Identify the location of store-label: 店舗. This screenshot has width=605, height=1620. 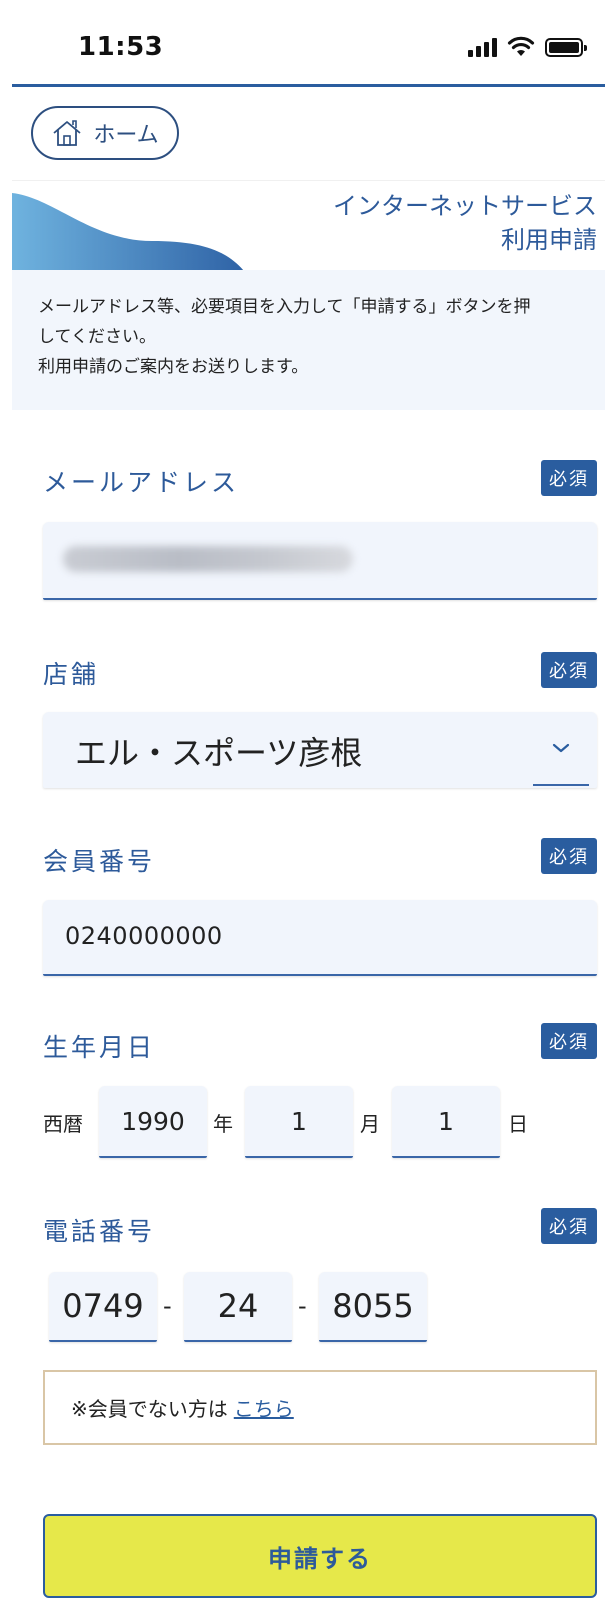
(71, 674).